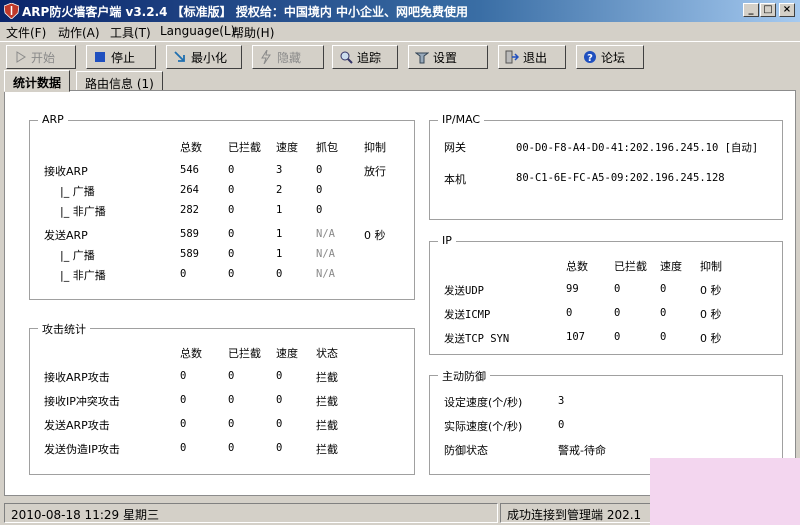 The image size is (800, 525). What do you see at coordinates (180, 57) in the screenshot?
I see `minimize-arrow-icon` at bounding box center [180, 57].